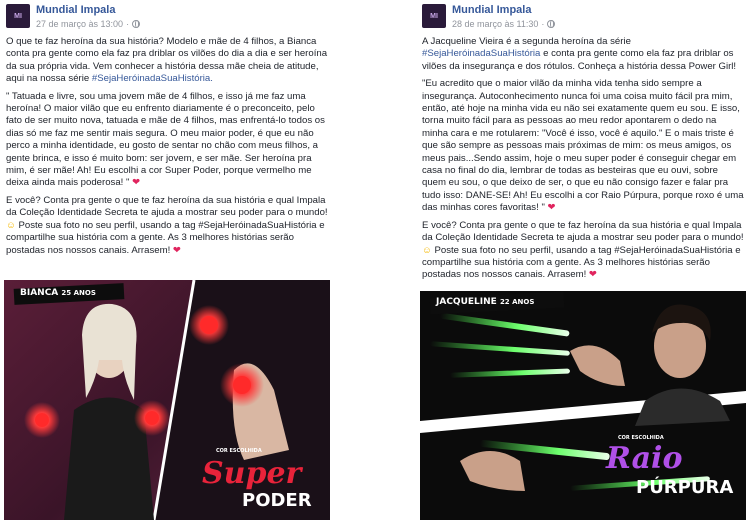 The image size is (750, 520). Describe the element at coordinates (239, 451) in the screenshot. I see `small-caption: COR ESCOLHIDA` at that location.